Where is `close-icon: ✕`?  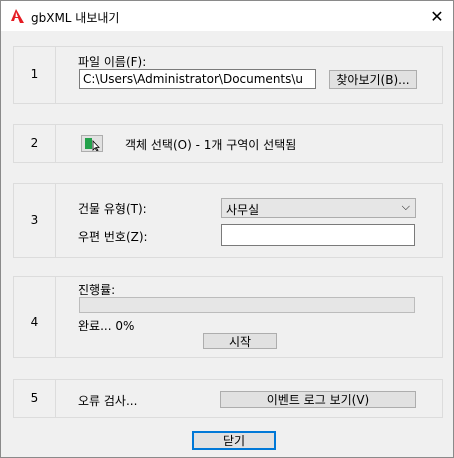
close-icon: ✕ is located at coordinates (437, 16).